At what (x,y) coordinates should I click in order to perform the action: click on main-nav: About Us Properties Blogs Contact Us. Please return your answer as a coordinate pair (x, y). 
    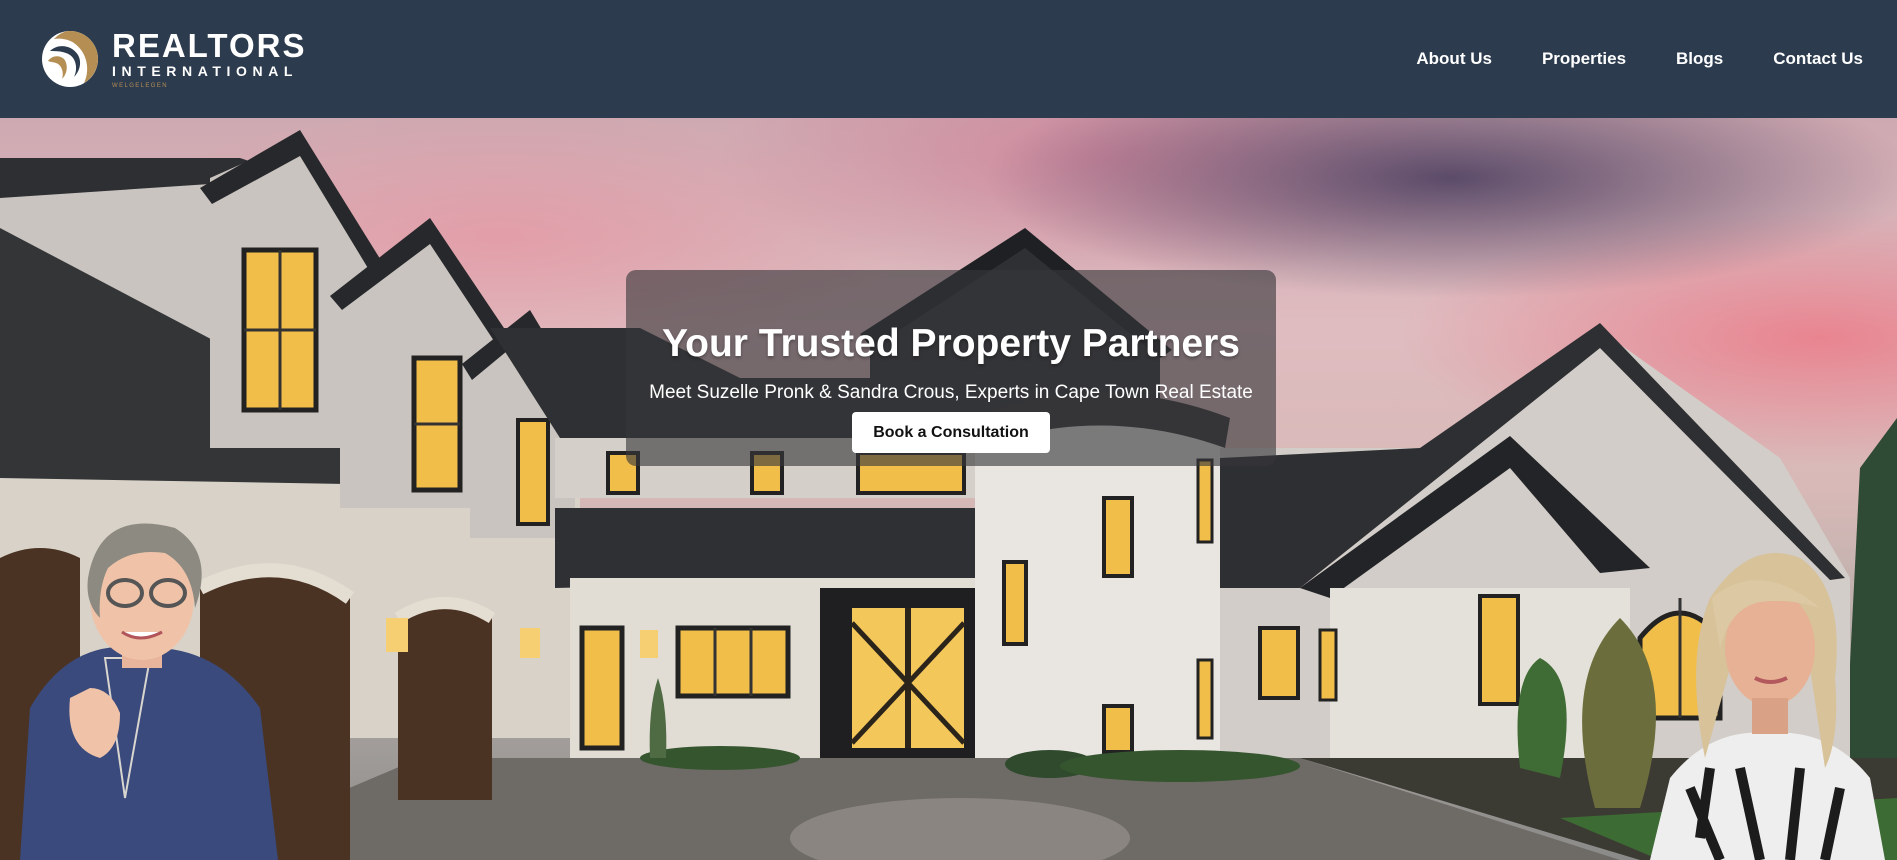
    Looking at the image, I should click on (1640, 59).